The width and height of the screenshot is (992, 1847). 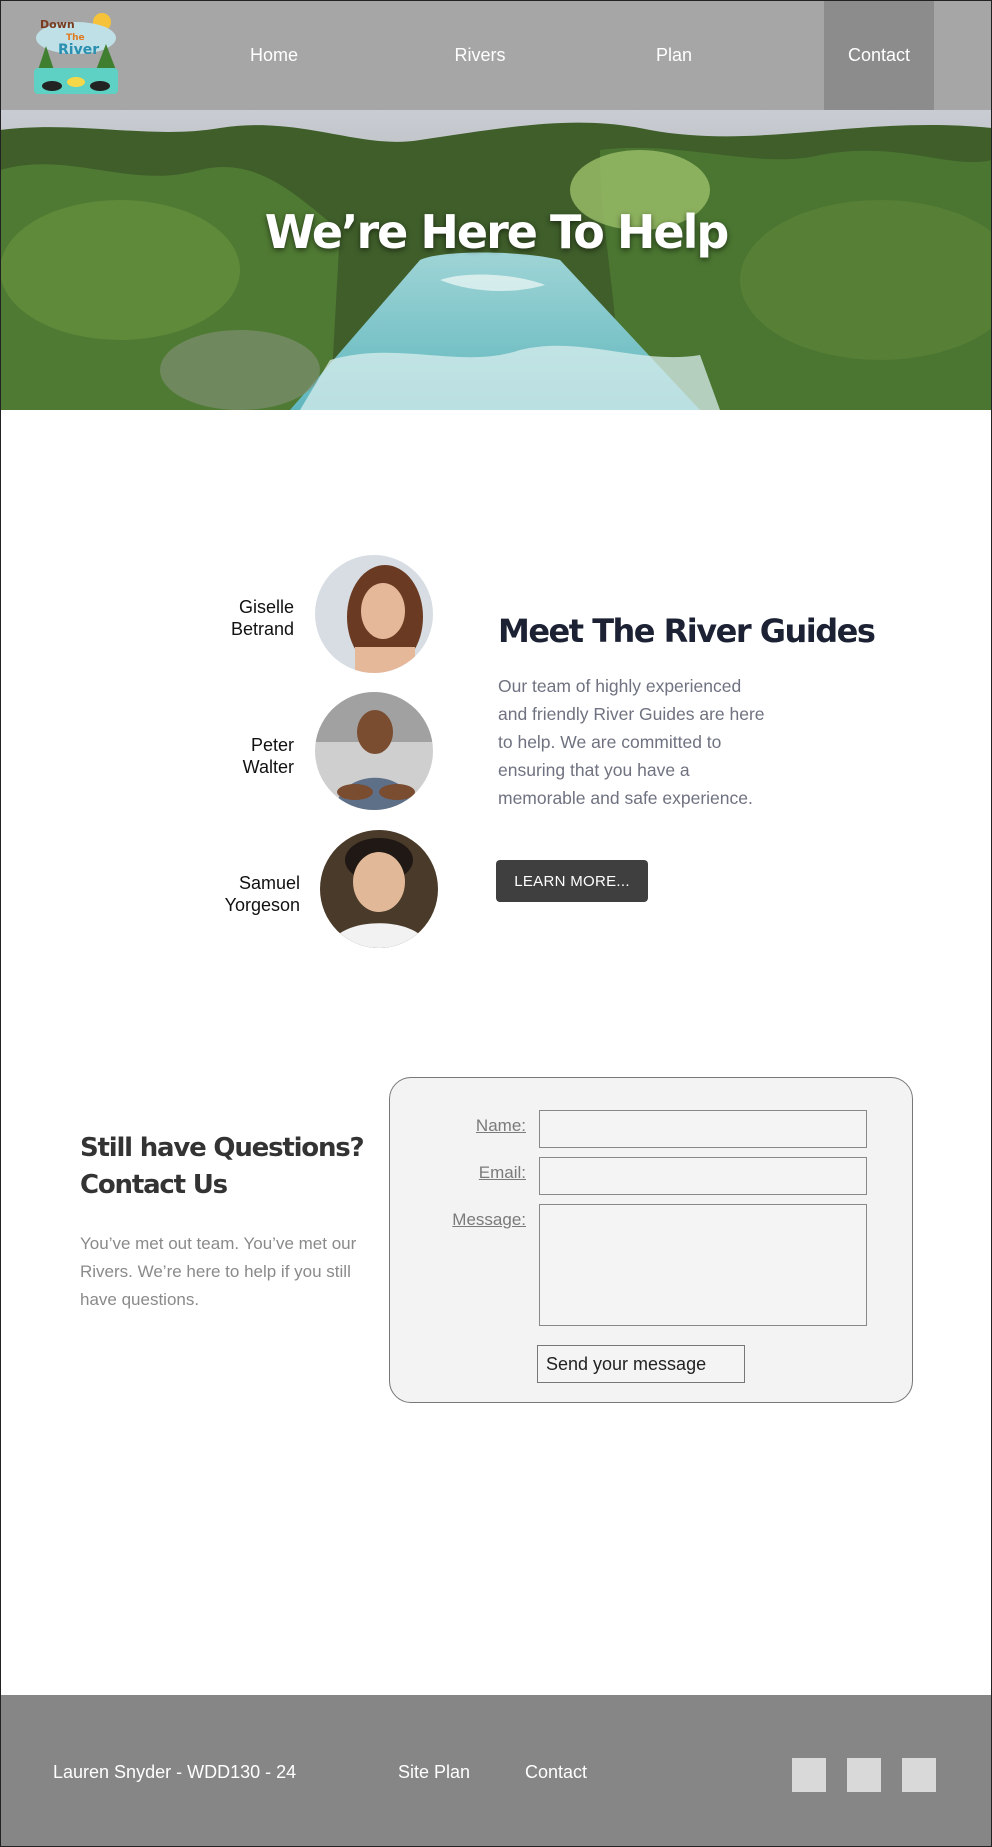 What do you see at coordinates (879, 55) in the screenshot?
I see `nav-contact: Contact` at bounding box center [879, 55].